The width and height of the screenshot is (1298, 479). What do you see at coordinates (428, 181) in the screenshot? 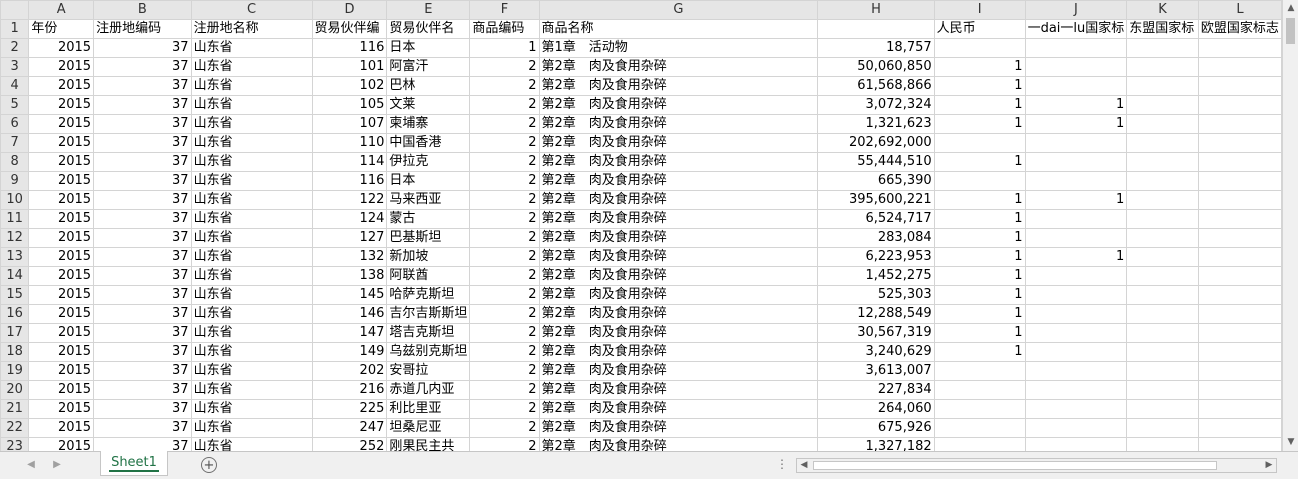
I see `cell: 日本` at bounding box center [428, 181].